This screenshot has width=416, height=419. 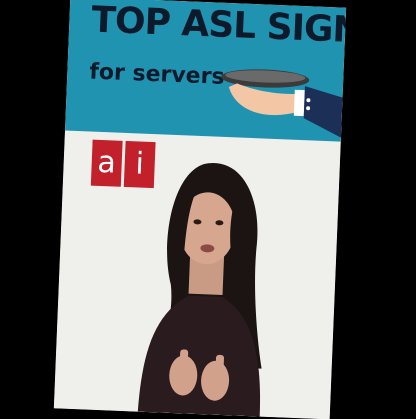 What do you see at coordinates (106, 163) in the screenshot?
I see `logo-letter-a: a` at bounding box center [106, 163].